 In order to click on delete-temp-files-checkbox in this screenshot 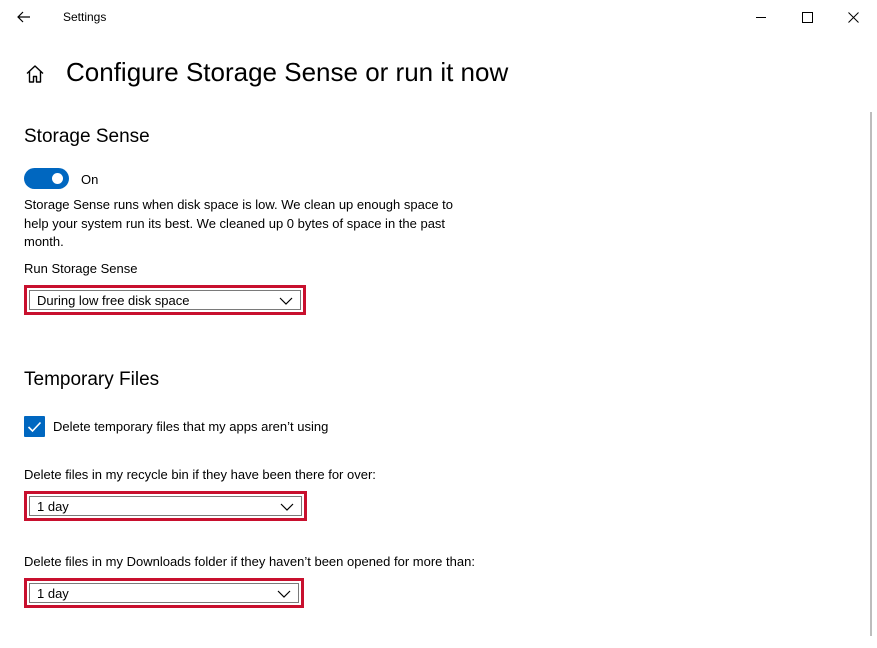, I will do `click(34, 426)`.